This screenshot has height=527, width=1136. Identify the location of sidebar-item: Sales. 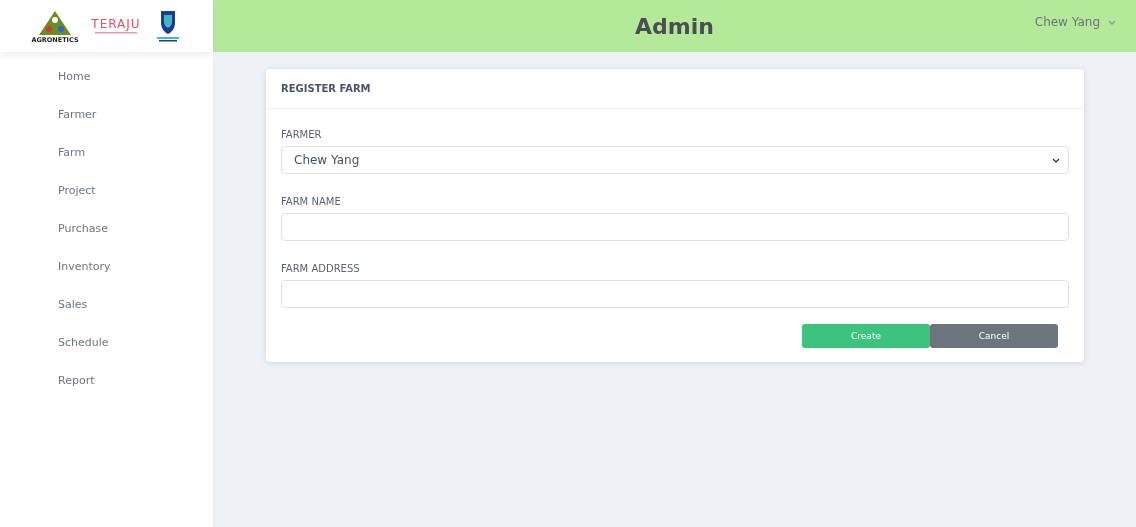
(106, 317).